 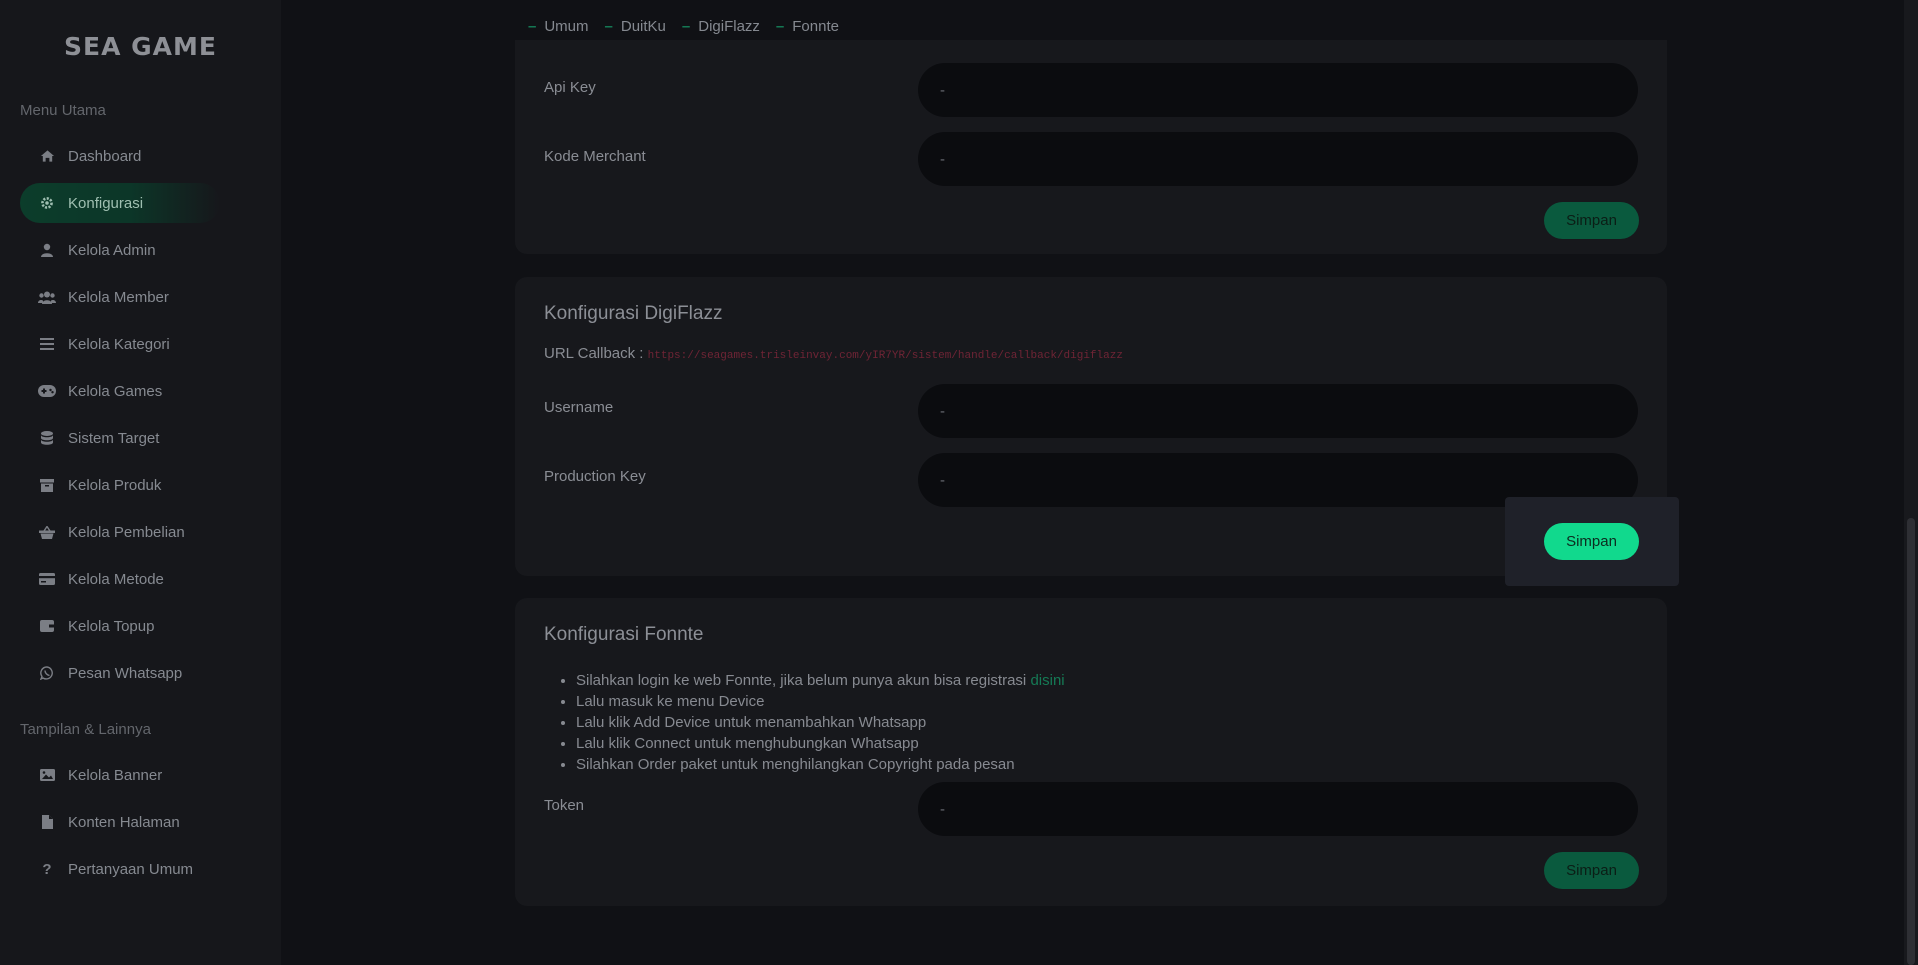 I want to click on basket-icon, so click(x=47, y=532).